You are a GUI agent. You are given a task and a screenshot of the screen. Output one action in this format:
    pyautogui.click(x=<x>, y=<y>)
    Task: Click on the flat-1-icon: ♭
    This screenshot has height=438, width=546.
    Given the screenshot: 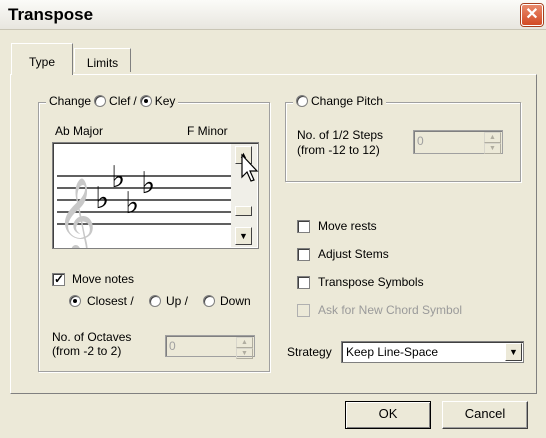 What is the action you would take?
    pyautogui.click(x=102, y=198)
    